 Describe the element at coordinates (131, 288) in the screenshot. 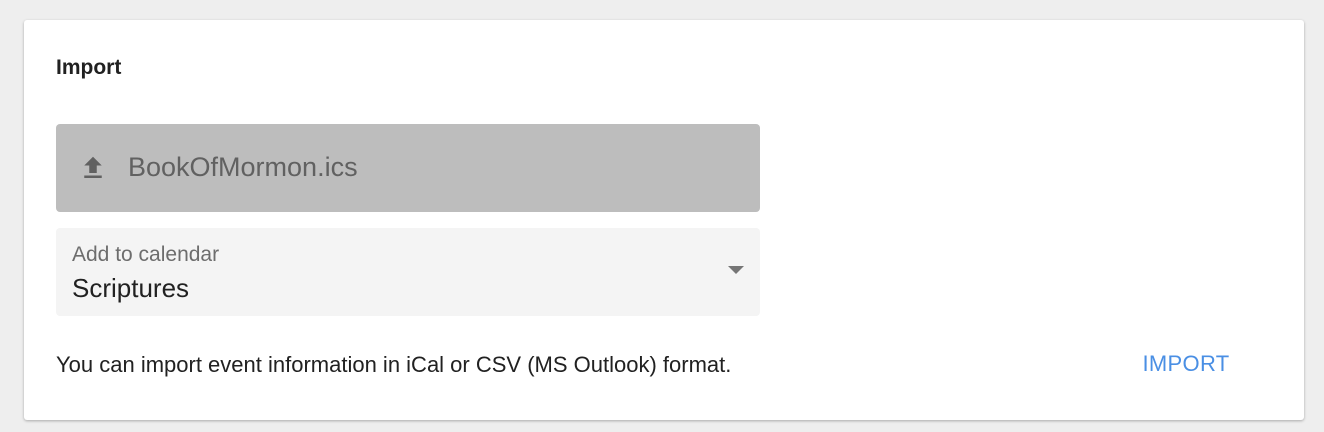

I see `calendar-select-value: Scriptures` at that location.